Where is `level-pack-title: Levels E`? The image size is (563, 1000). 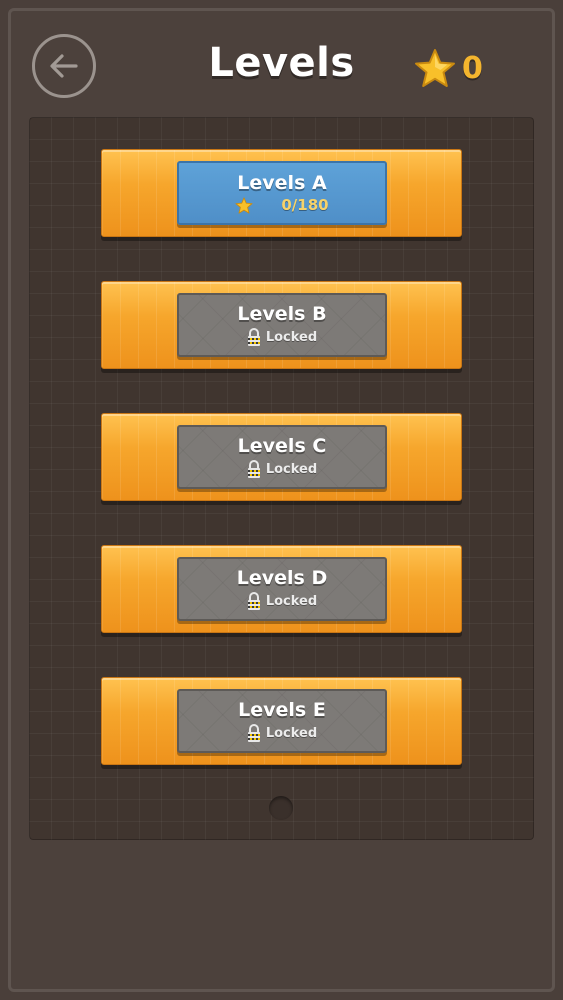
level-pack-title: Levels E is located at coordinates (282, 710).